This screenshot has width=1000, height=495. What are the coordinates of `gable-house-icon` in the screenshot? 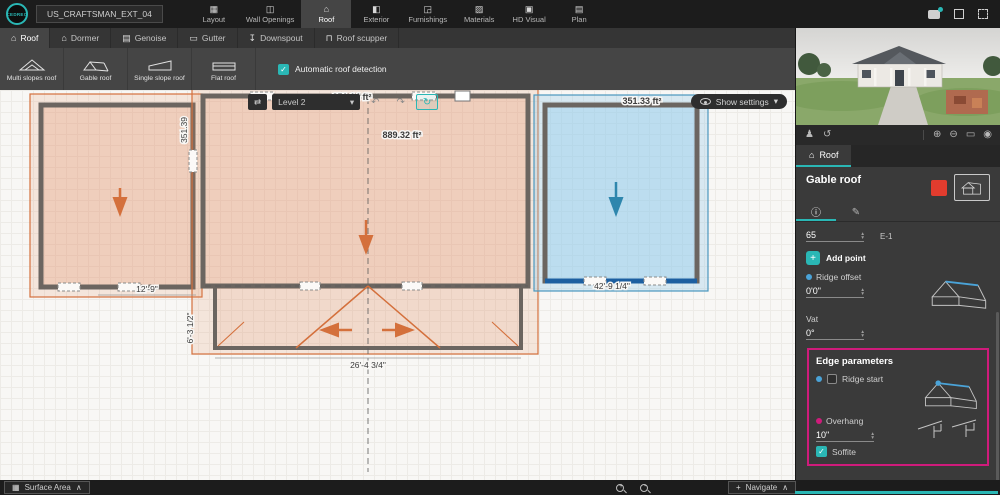 It's located at (970, 188).